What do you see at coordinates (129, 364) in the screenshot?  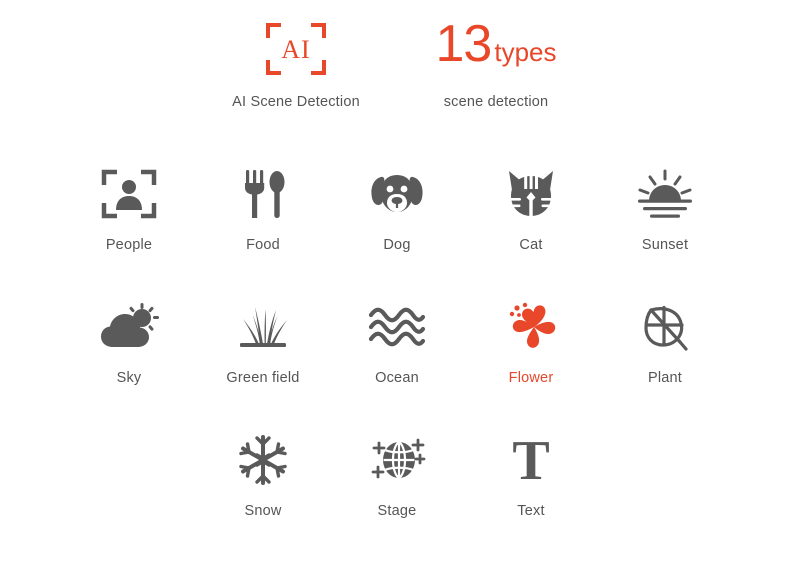 I see `scene-item-sky: Sky` at bounding box center [129, 364].